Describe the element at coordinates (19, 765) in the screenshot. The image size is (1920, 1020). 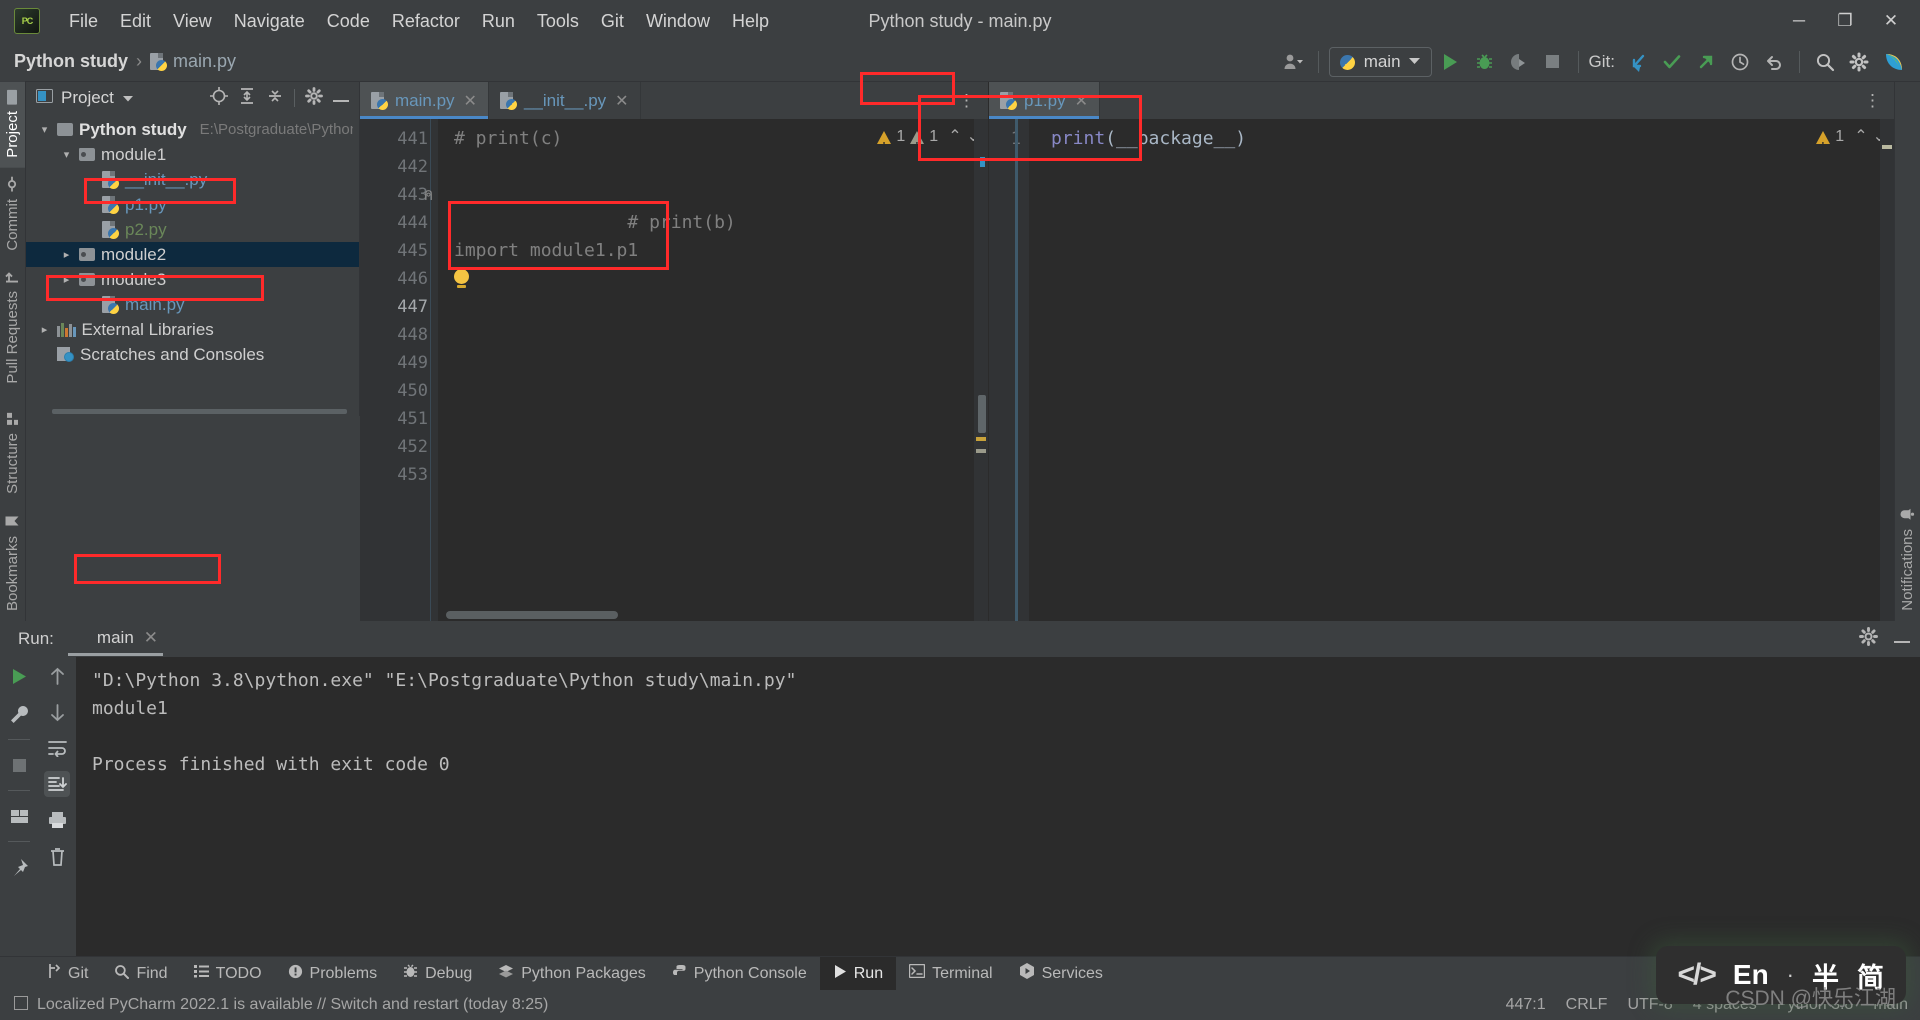
I see `stop-icon` at that location.